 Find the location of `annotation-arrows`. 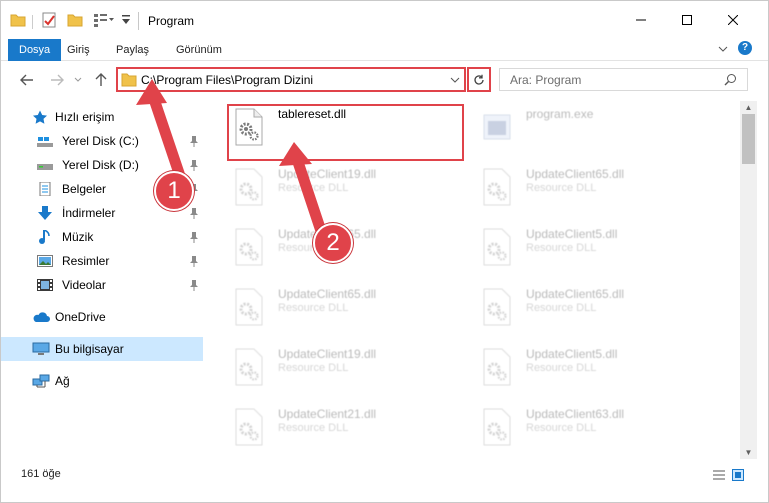

annotation-arrows is located at coordinates (232, 161).